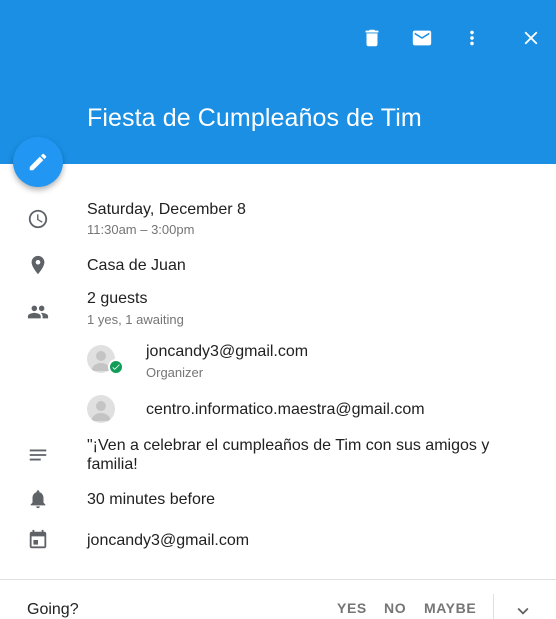  I want to click on location-pin-icon, so click(38, 265).